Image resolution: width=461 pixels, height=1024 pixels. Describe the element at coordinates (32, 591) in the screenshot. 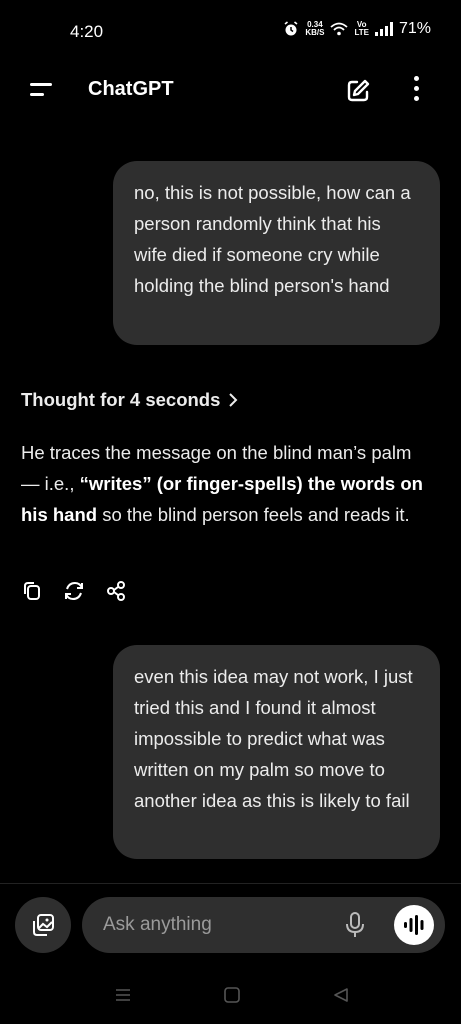

I see `copy-icon` at that location.